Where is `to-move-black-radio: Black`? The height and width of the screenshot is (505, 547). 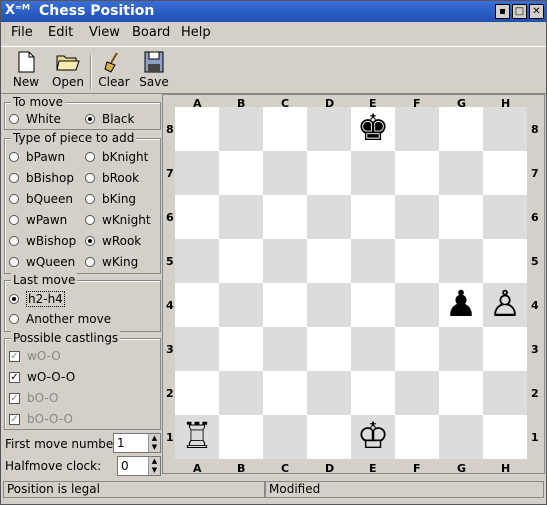 to-move-black-radio: Black is located at coordinates (109, 119).